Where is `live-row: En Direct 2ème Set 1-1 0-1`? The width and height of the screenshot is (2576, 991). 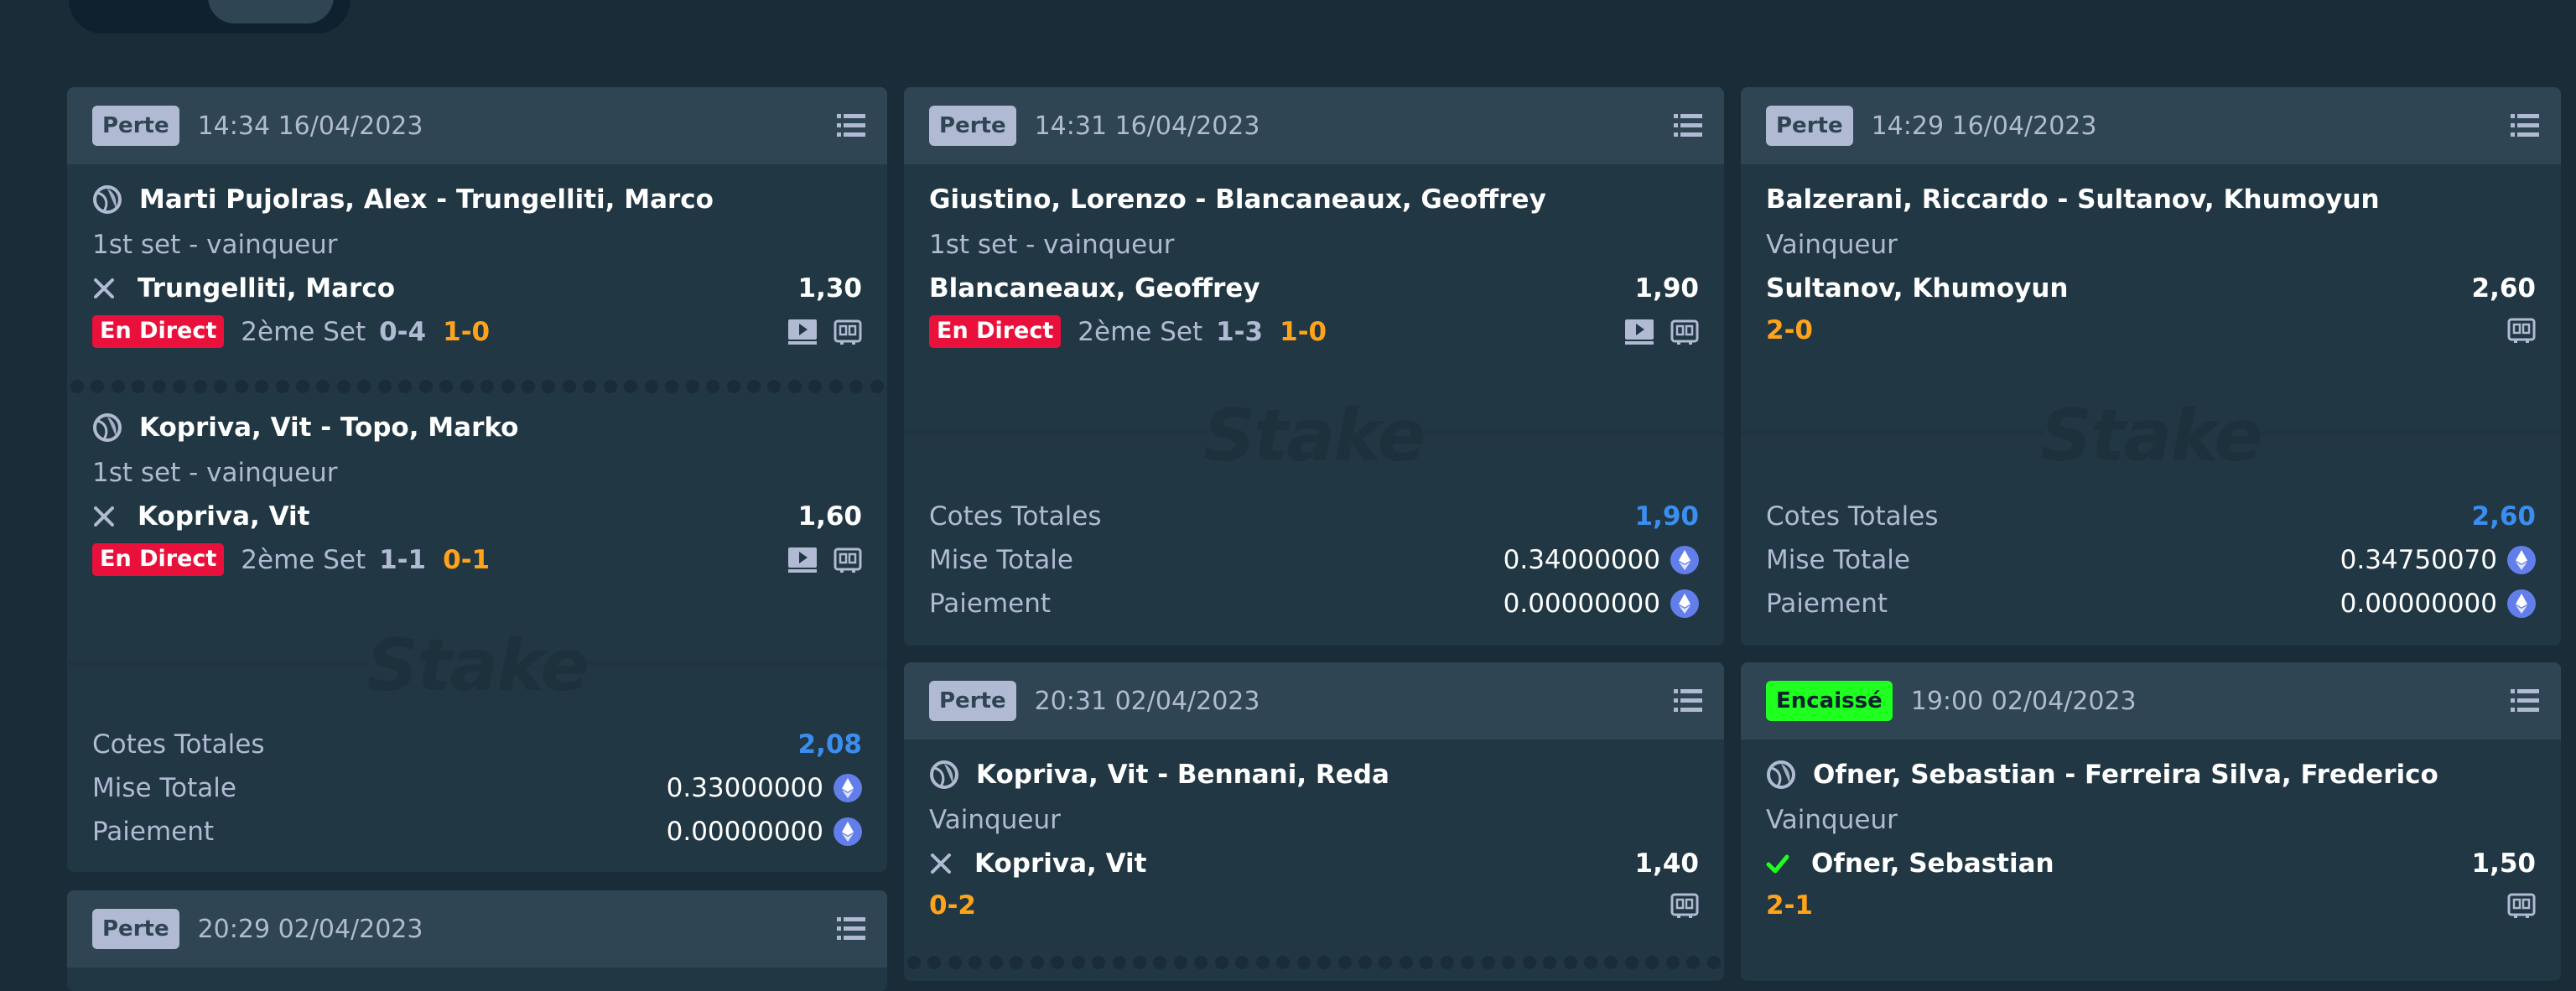 live-row: En Direct 2ème Set 1-1 0-1 is located at coordinates (477, 559).